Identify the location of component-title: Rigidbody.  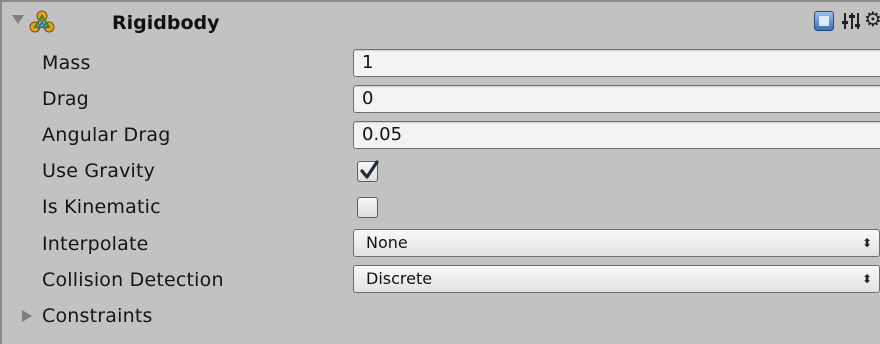
(166, 23).